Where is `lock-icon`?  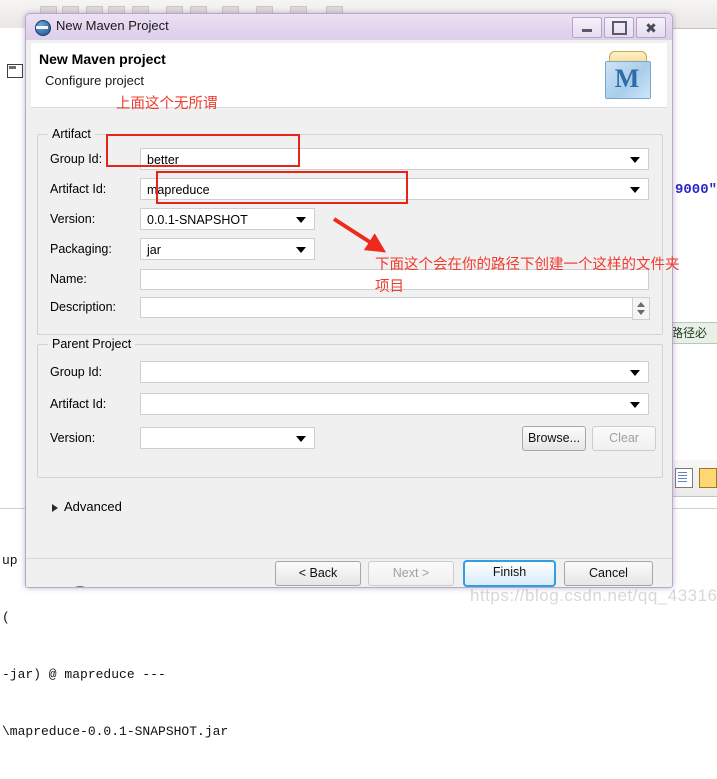 lock-icon is located at coordinates (708, 478).